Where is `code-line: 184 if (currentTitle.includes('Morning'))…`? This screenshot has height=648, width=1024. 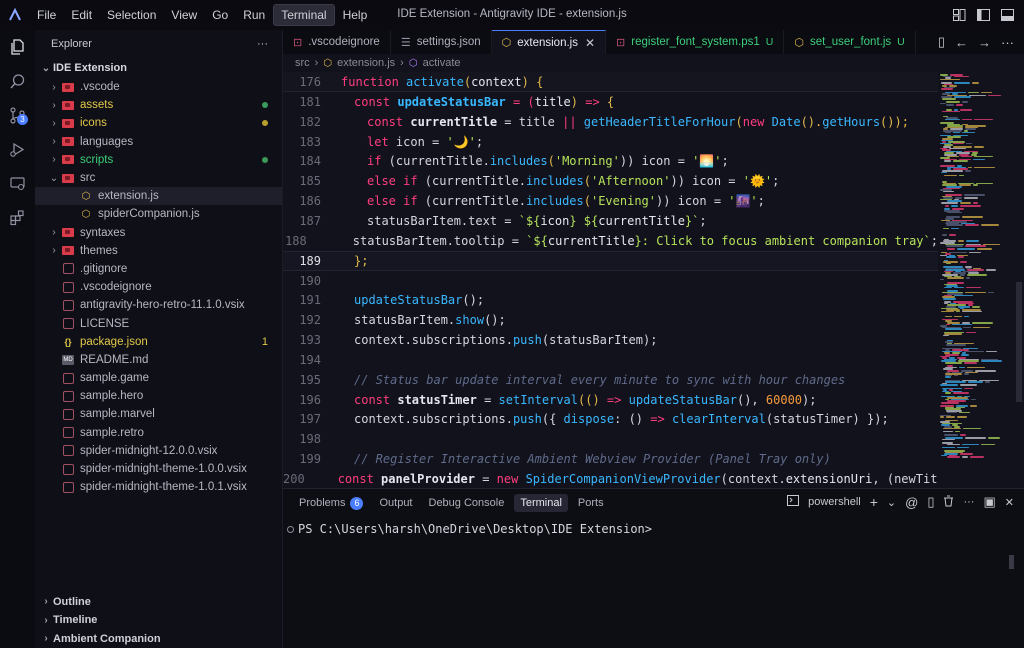 code-line: 184 if (currentTitle.includes('Morning'))… is located at coordinates (610, 162).